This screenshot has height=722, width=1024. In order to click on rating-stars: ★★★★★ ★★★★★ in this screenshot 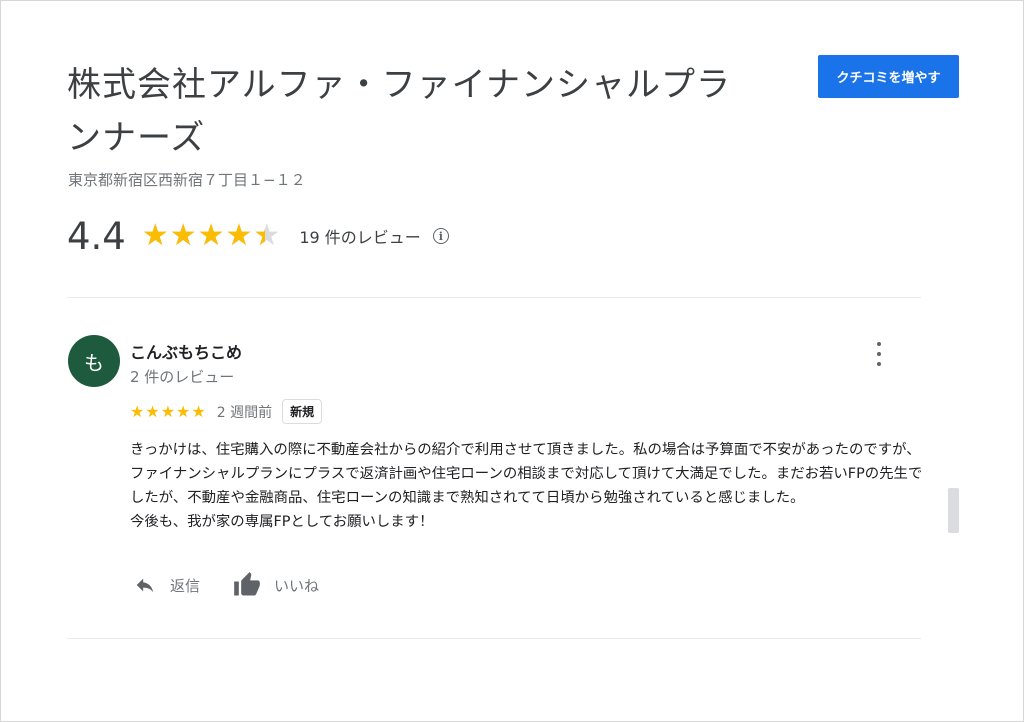, I will do `click(211, 236)`.